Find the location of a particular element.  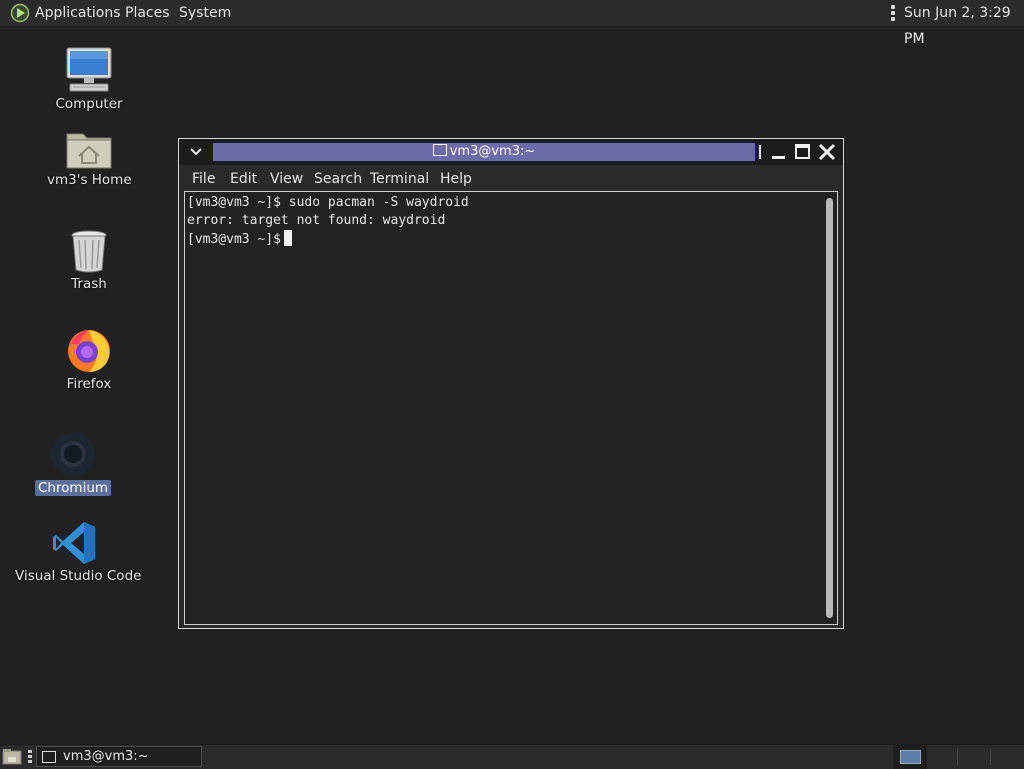

firefox-icon is located at coordinates (89, 351).